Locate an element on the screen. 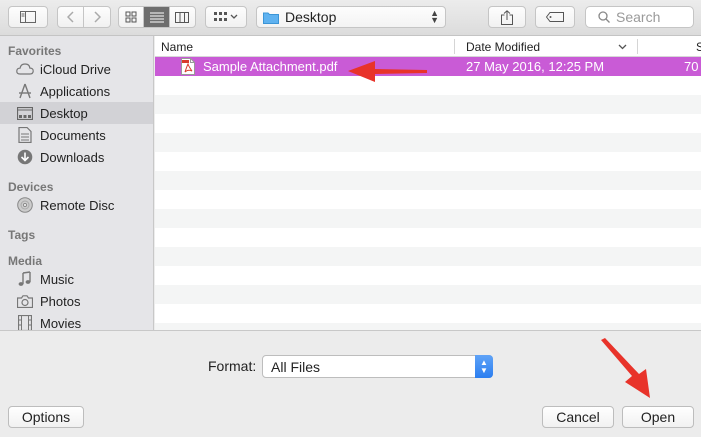 The image size is (701, 437). arrange-button is located at coordinates (226, 17).